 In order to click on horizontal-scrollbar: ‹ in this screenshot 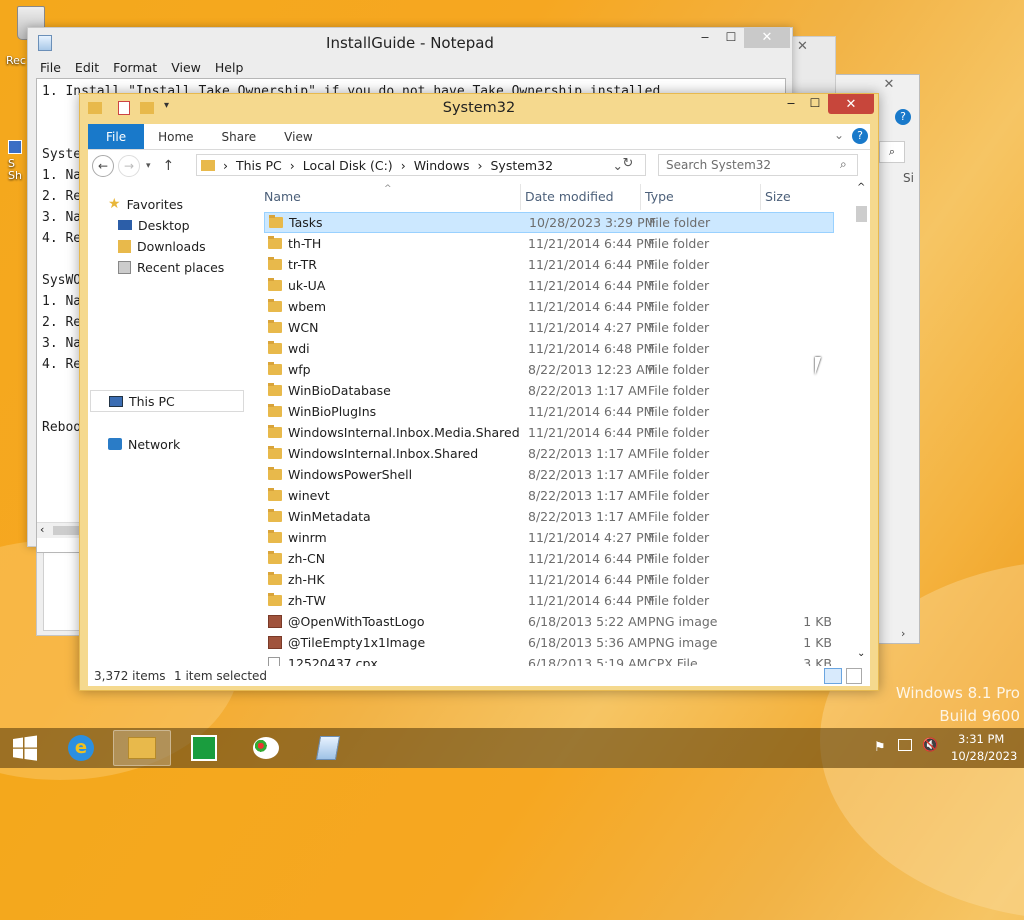, I will do `click(60, 530)`.